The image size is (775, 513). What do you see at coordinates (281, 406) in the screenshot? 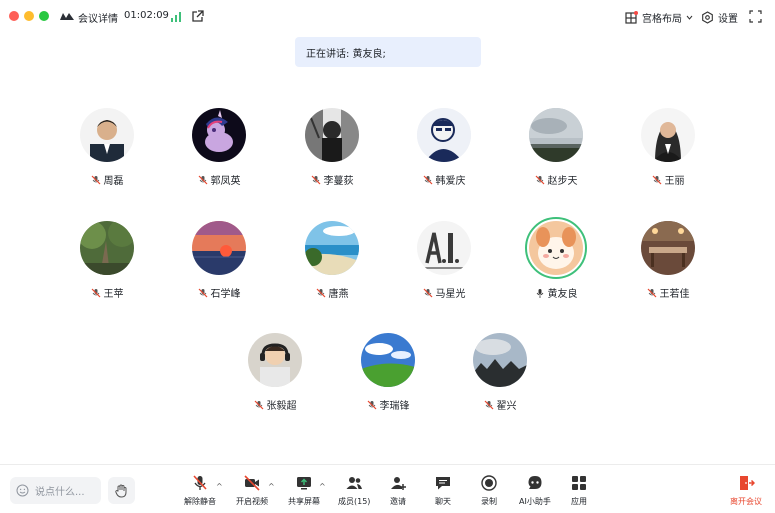
I see `participant-name: 张毅超` at bounding box center [281, 406].